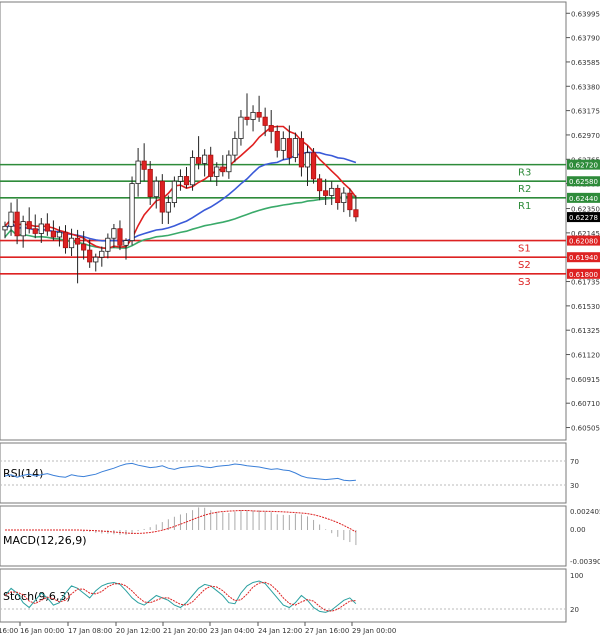 This screenshot has width=600, height=638. Describe the element at coordinates (574, 610) in the screenshot. I see `stoch-level-20-label: 20` at that location.